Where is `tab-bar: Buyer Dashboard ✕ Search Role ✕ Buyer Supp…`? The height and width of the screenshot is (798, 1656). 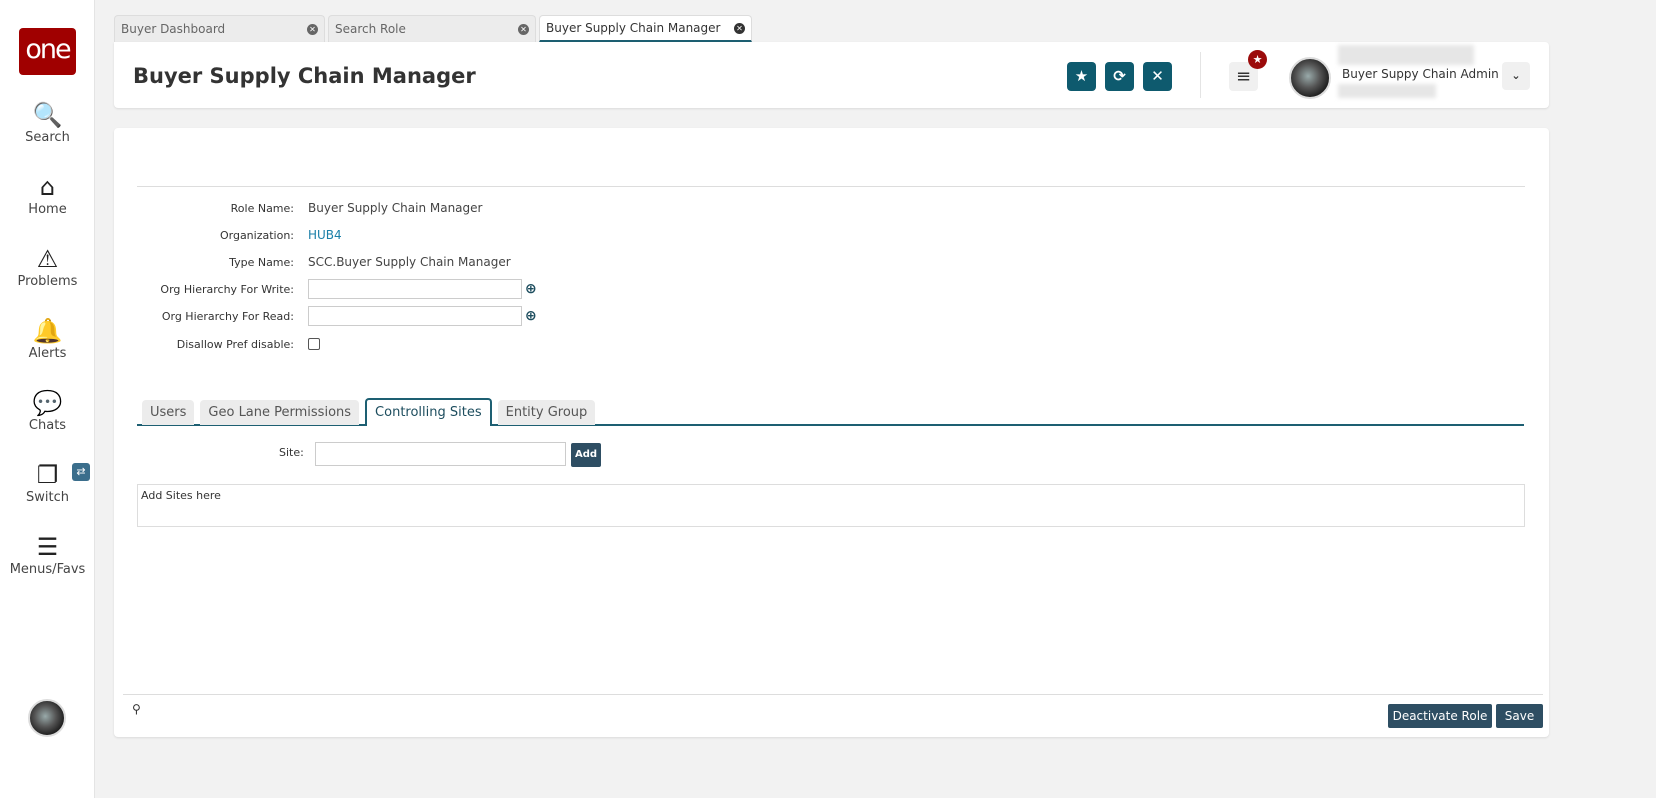
tab-bar: Buyer Dashboard ✕ Search Role ✕ Buyer Supp… is located at coordinates (433, 28).